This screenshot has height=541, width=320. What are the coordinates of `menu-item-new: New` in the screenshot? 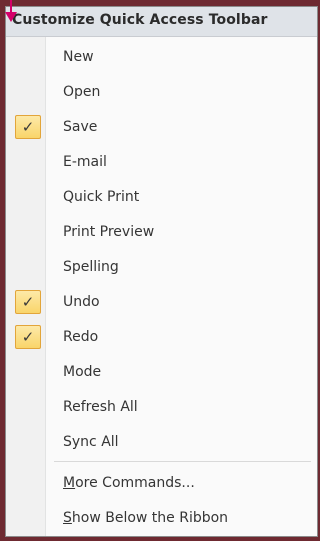 It's located at (161, 57).